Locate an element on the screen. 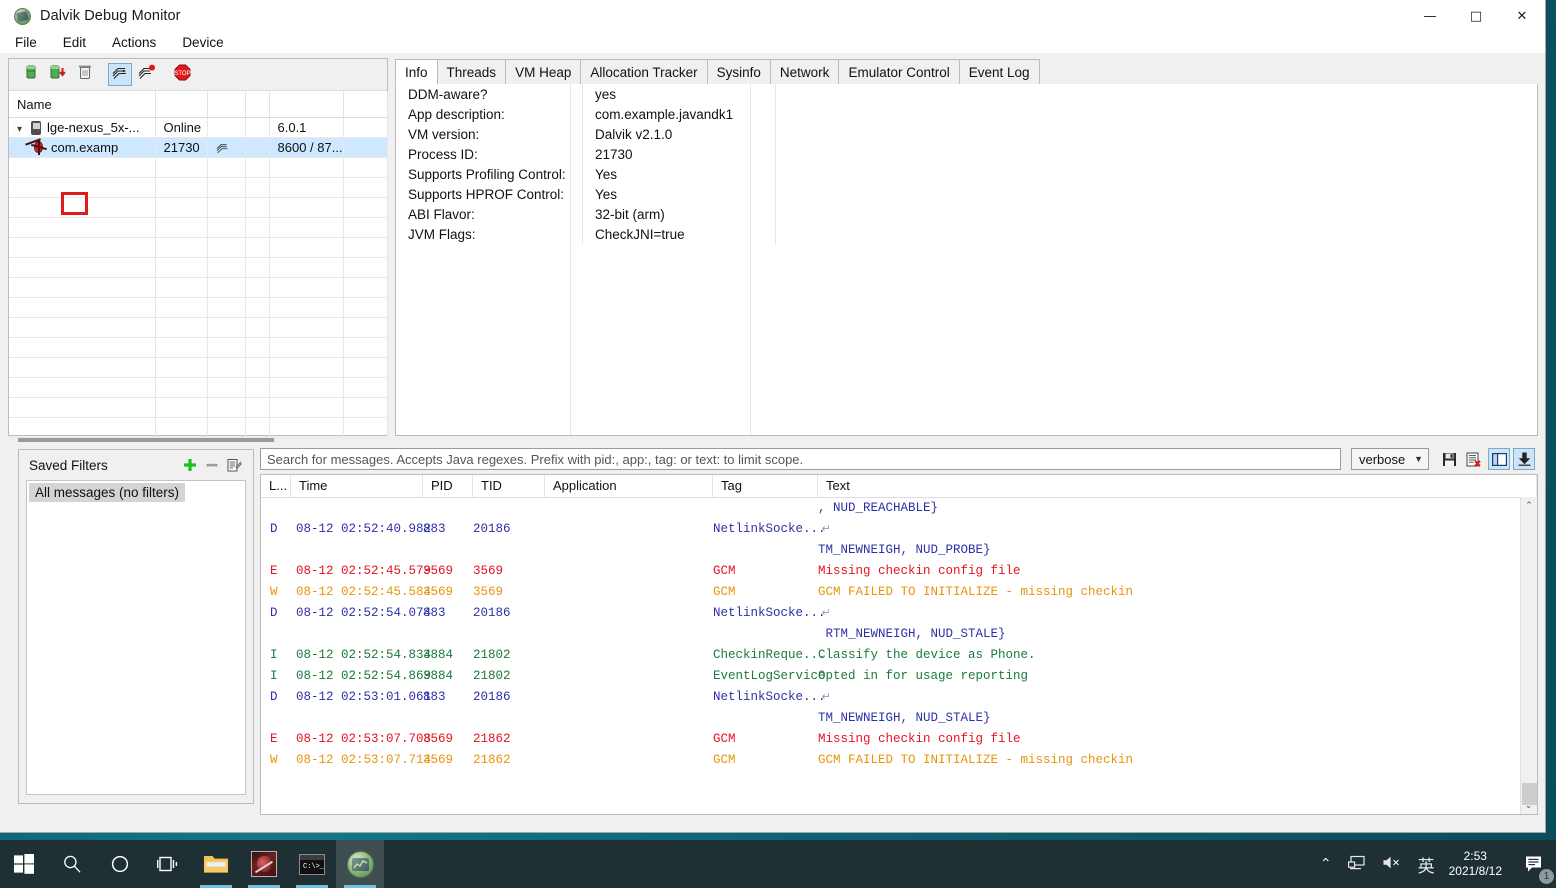  start-method-profiling-button is located at coordinates (147, 74).